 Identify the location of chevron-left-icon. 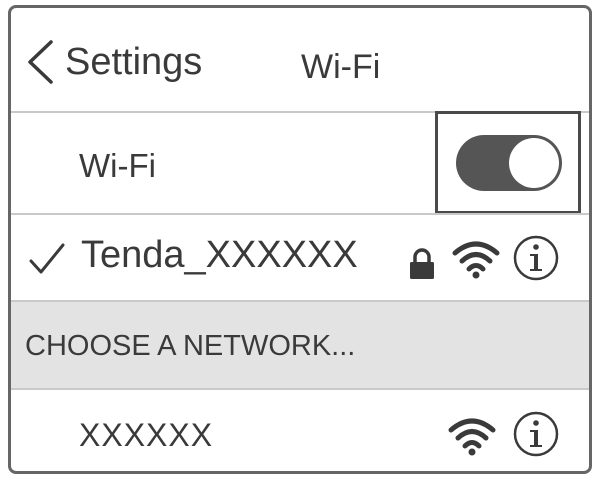
(40, 62).